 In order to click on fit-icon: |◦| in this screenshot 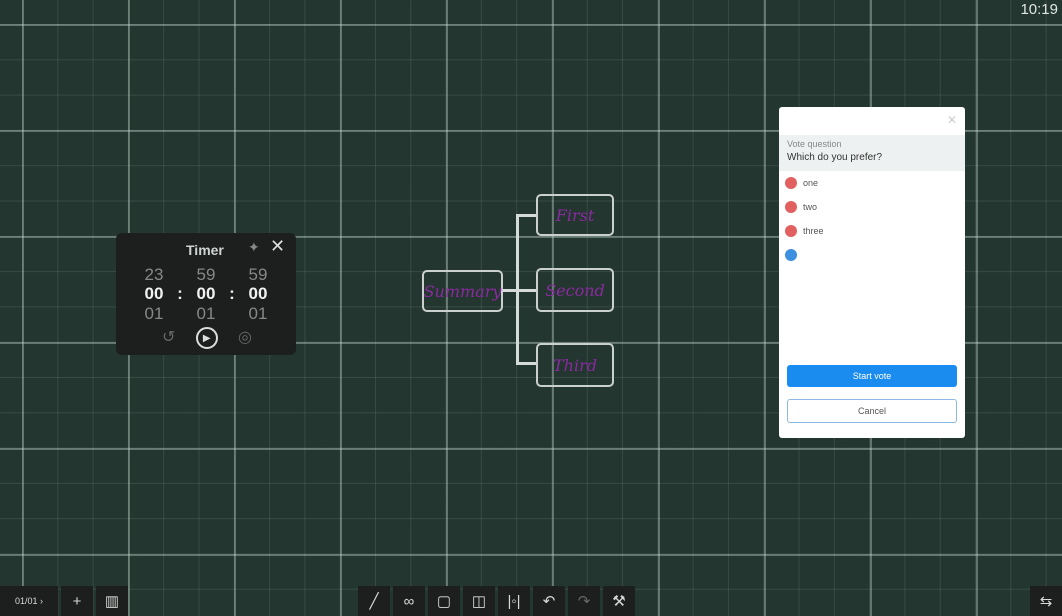, I will do `click(514, 601)`.